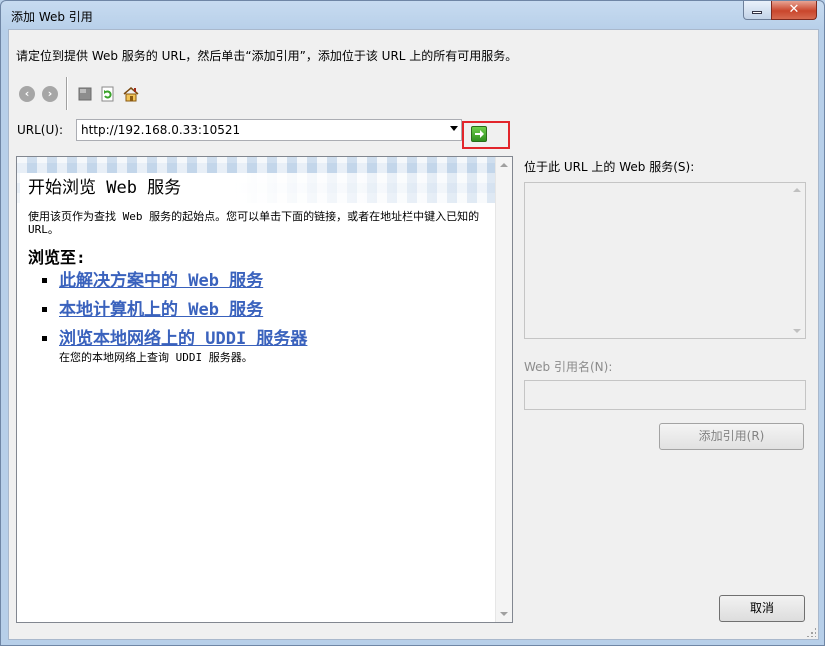 This screenshot has width=825, height=646. What do you see at coordinates (161, 278) in the screenshot?
I see `link-solution-services: 此解决方案中的 Web 服务` at bounding box center [161, 278].